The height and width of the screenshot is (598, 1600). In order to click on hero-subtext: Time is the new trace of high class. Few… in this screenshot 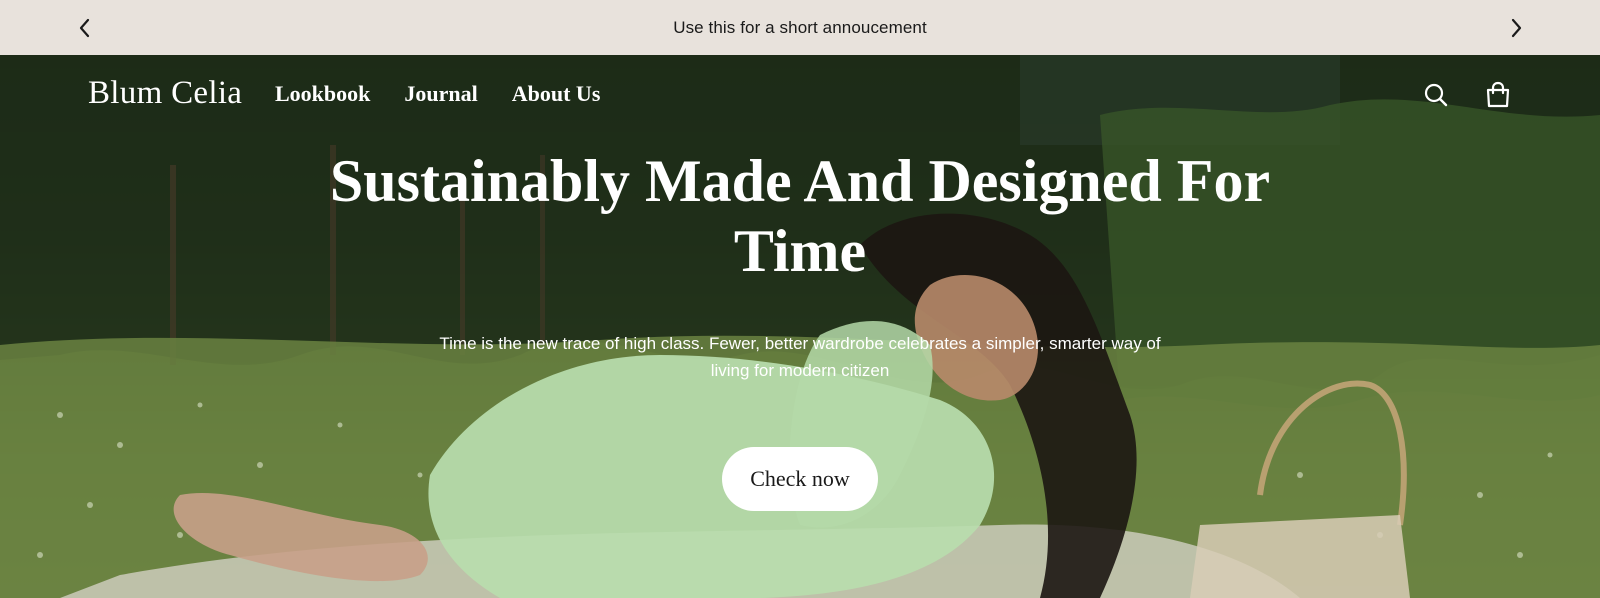, I will do `click(800, 357)`.